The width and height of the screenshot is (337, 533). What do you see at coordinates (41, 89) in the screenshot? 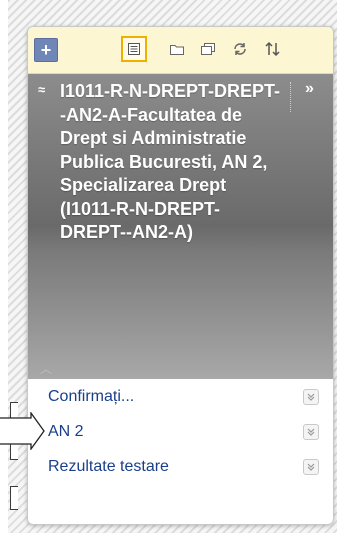
I see `collapse-icon: ≈` at bounding box center [41, 89].